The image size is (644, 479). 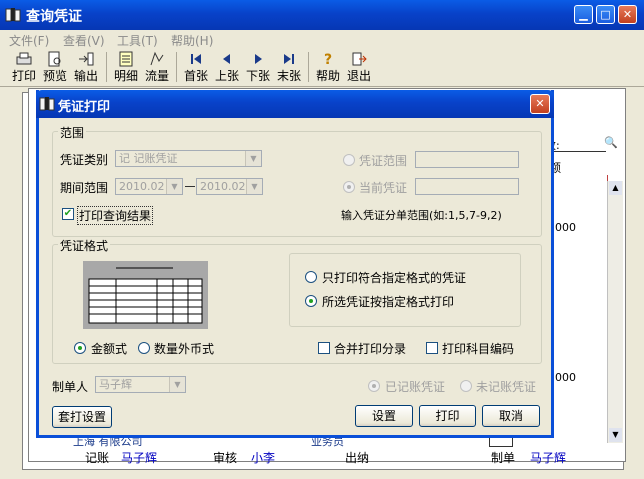 What do you see at coordinates (506, 387) in the screenshot?
I see `unposted-label: 未记账凭证` at bounding box center [506, 387].